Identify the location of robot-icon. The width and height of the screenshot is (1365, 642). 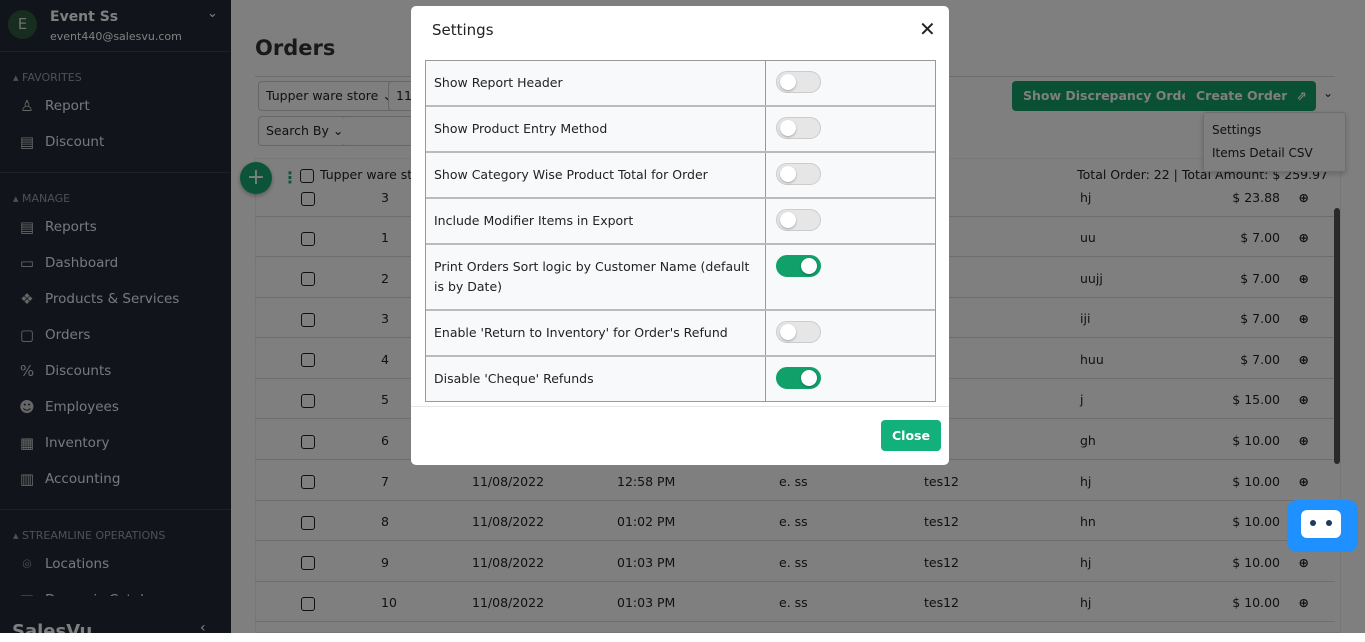
(1321, 524).